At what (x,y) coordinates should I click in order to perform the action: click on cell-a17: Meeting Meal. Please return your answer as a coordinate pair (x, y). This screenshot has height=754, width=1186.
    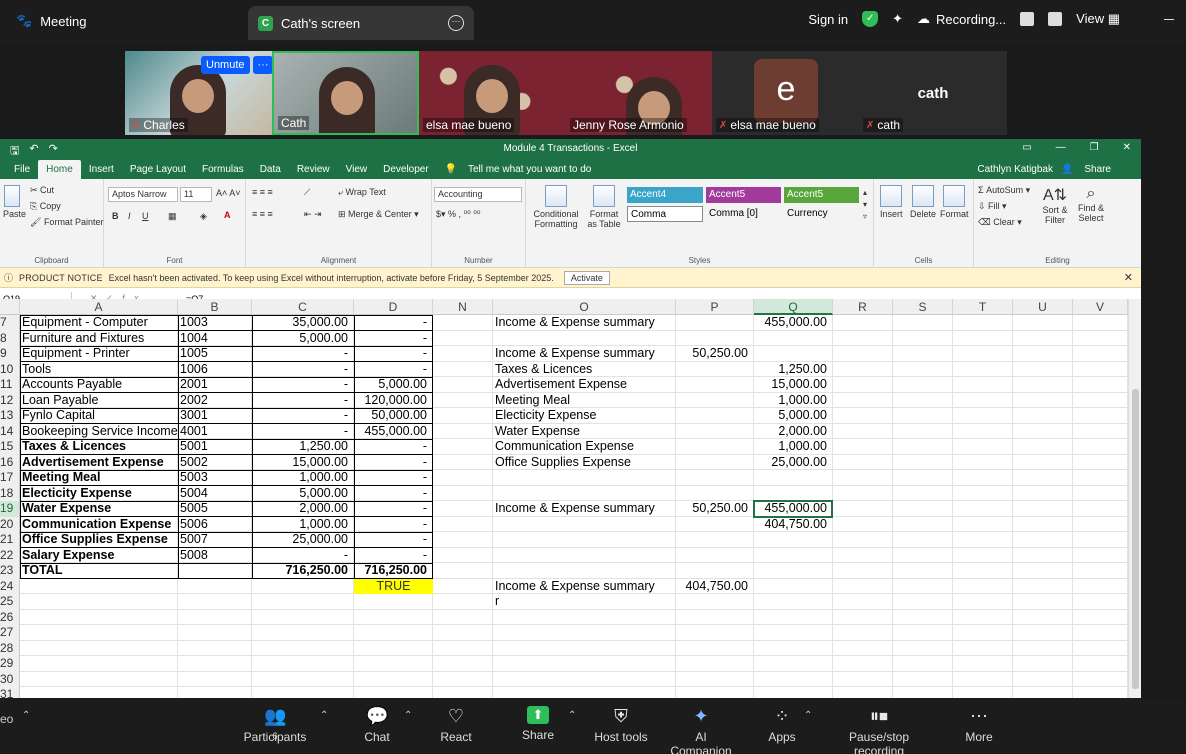
    Looking at the image, I should click on (99, 478).